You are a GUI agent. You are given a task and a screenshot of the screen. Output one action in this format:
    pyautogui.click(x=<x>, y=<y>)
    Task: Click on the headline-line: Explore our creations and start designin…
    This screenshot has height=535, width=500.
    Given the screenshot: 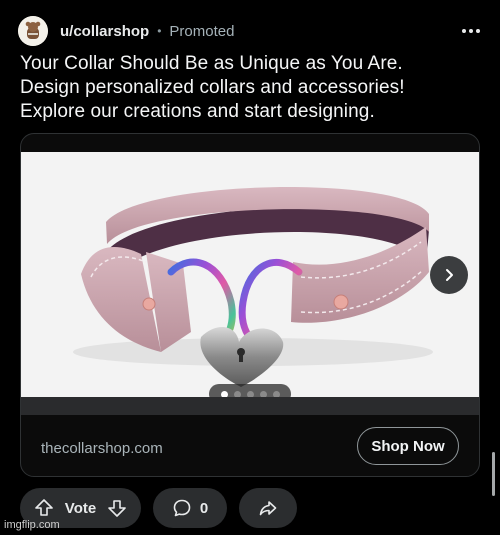 What is the action you would take?
    pyautogui.click(x=197, y=111)
    